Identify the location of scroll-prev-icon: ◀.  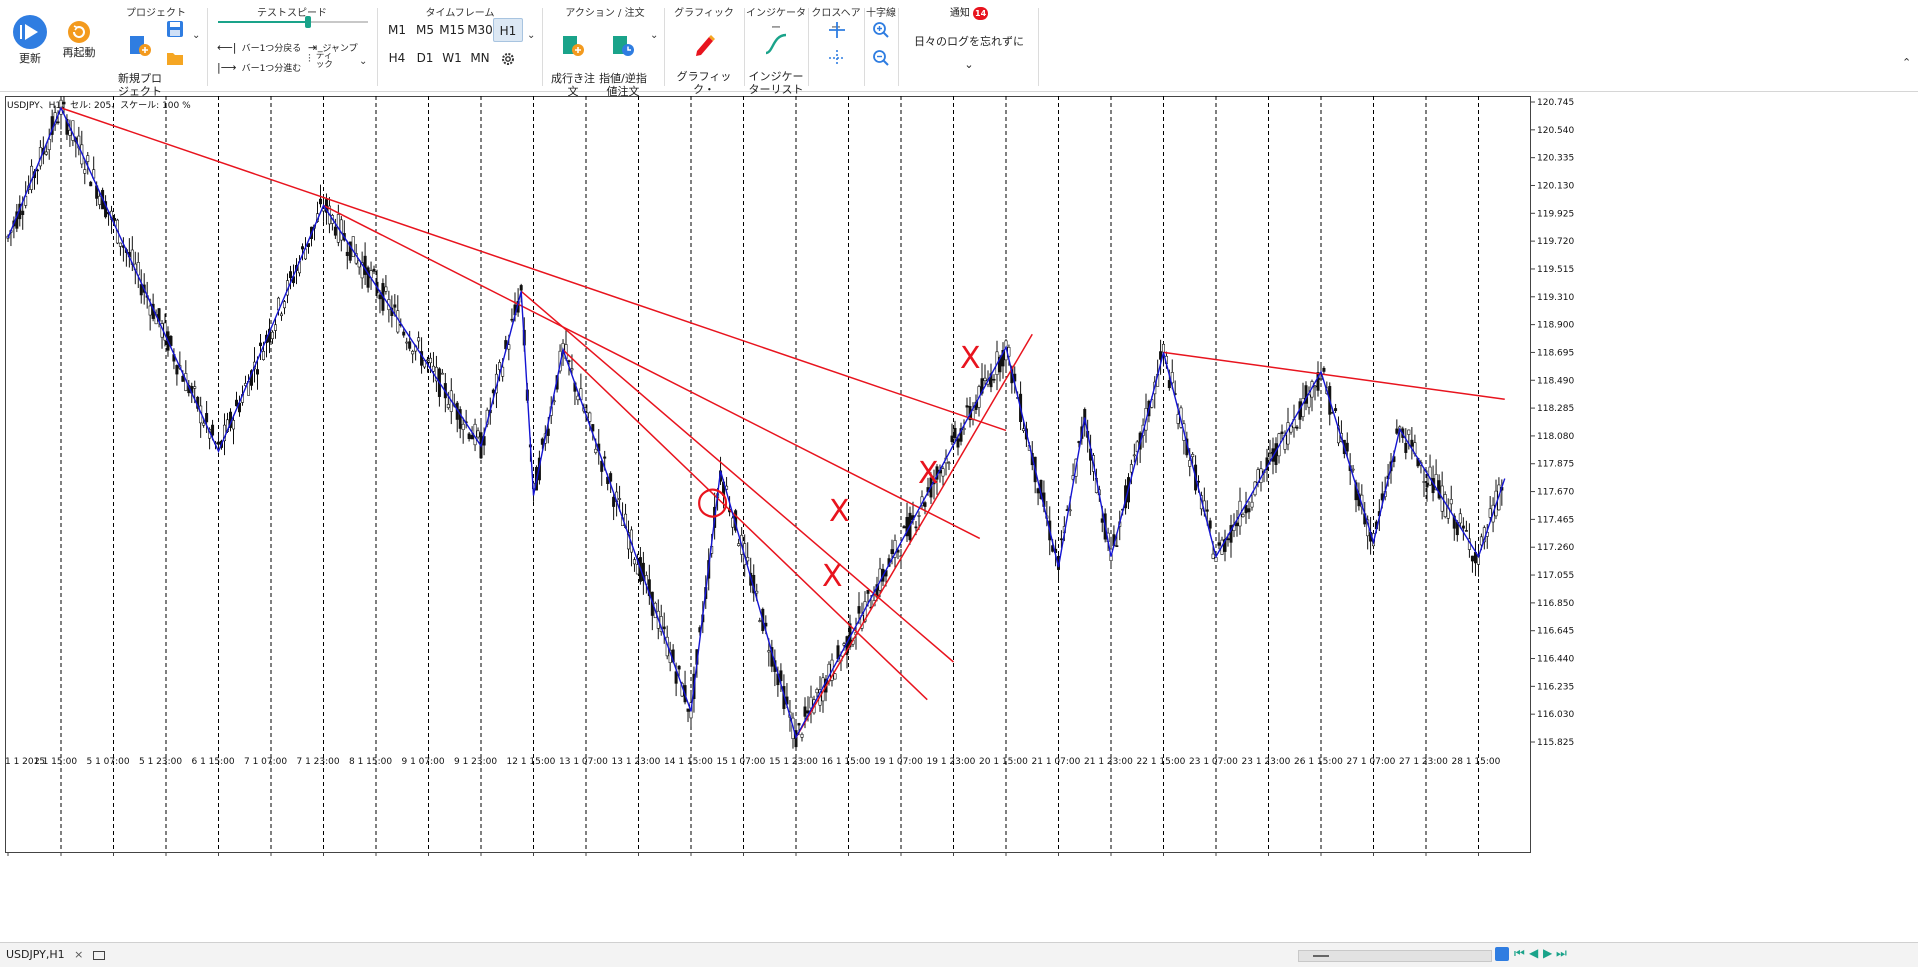
(1533, 953).